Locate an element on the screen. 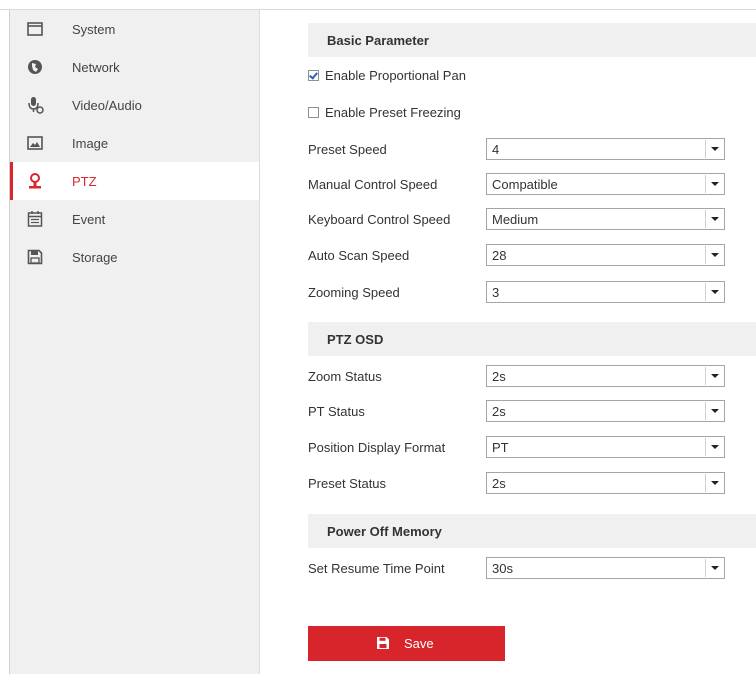 Image resolution: width=756 pixels, height=674 pixels. sidebar-item-system: System is located at coordinates (134, 29).